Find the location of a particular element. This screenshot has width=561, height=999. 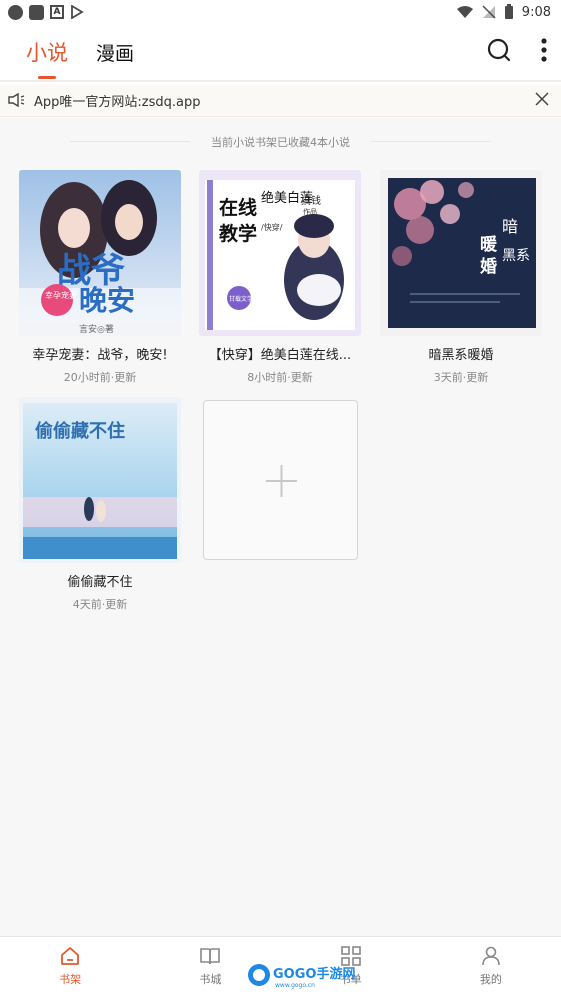

book-update-time: 3天前·更新 is located at coordinates (461, 377).